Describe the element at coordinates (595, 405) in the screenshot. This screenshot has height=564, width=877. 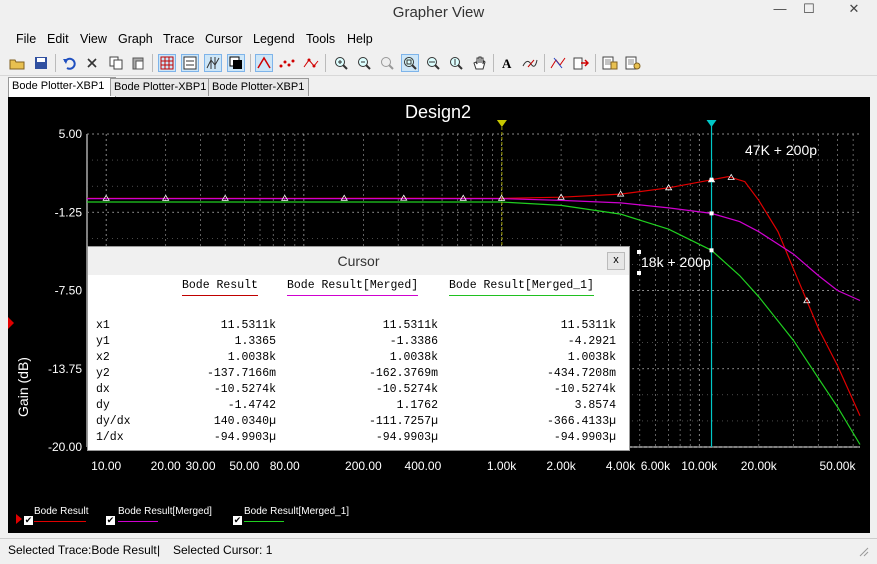
I see `cursor-value-cell: 3.8574` at that location.